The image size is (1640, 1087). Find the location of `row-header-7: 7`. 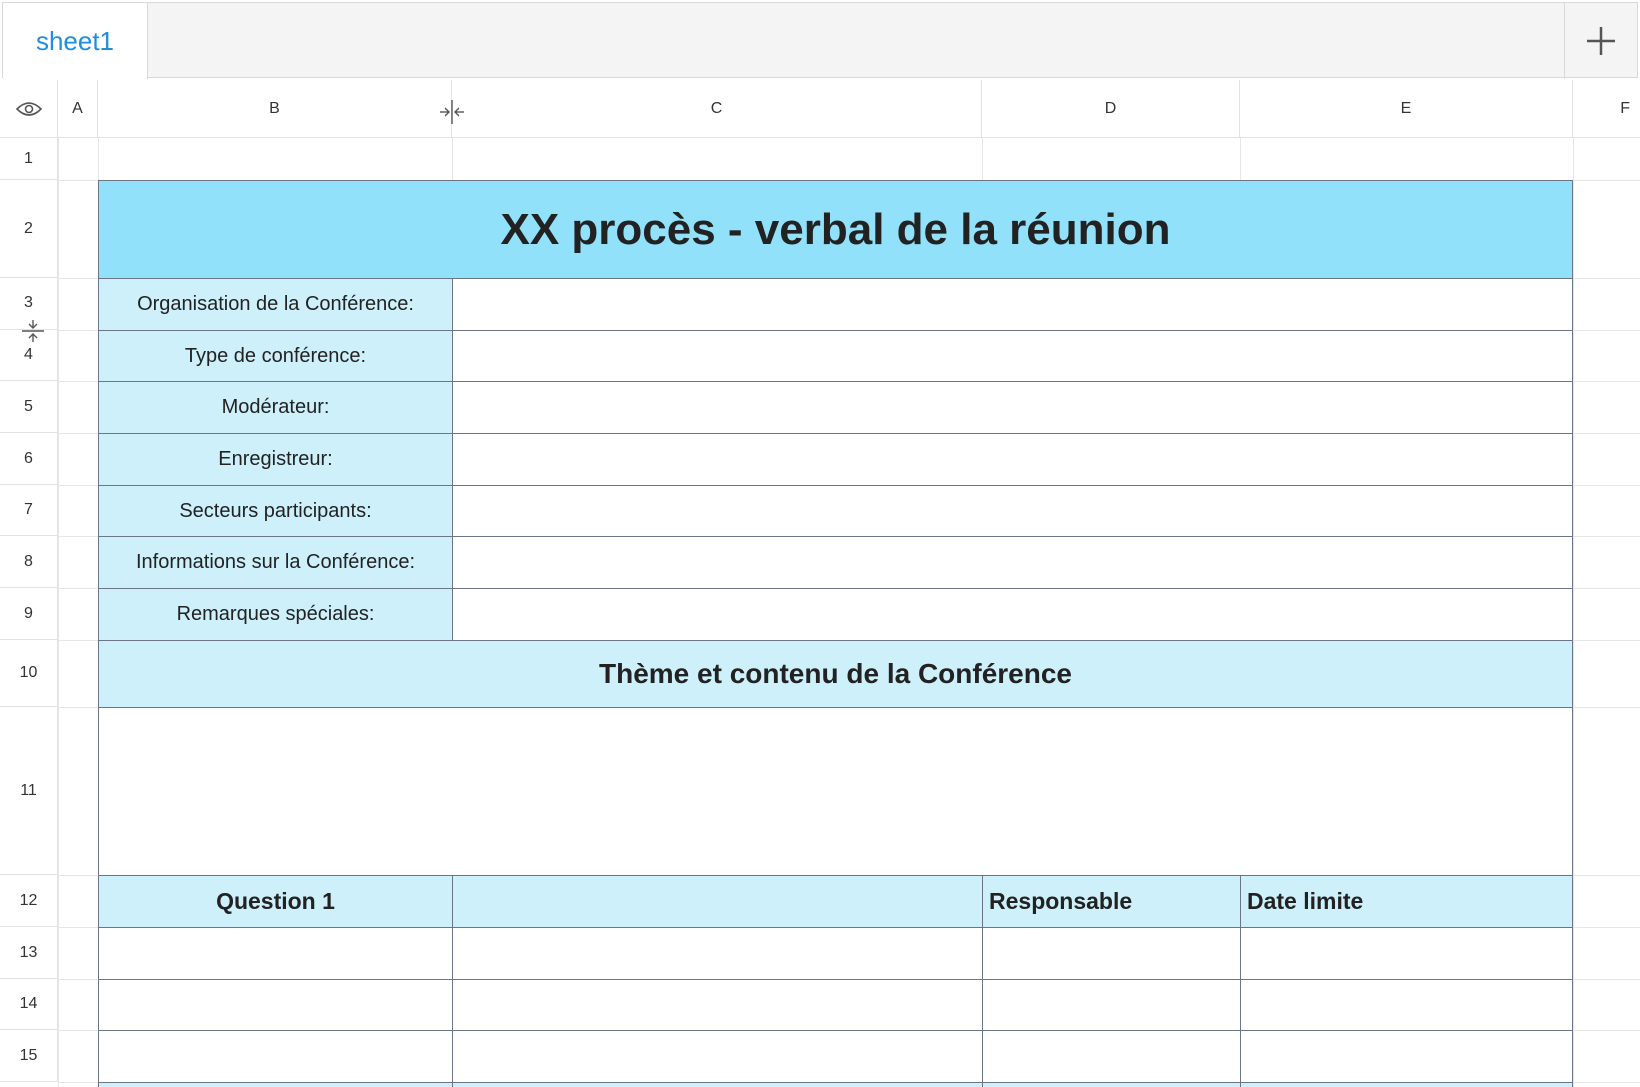

row-header-7: 7 is located at coordinates (29, 510).